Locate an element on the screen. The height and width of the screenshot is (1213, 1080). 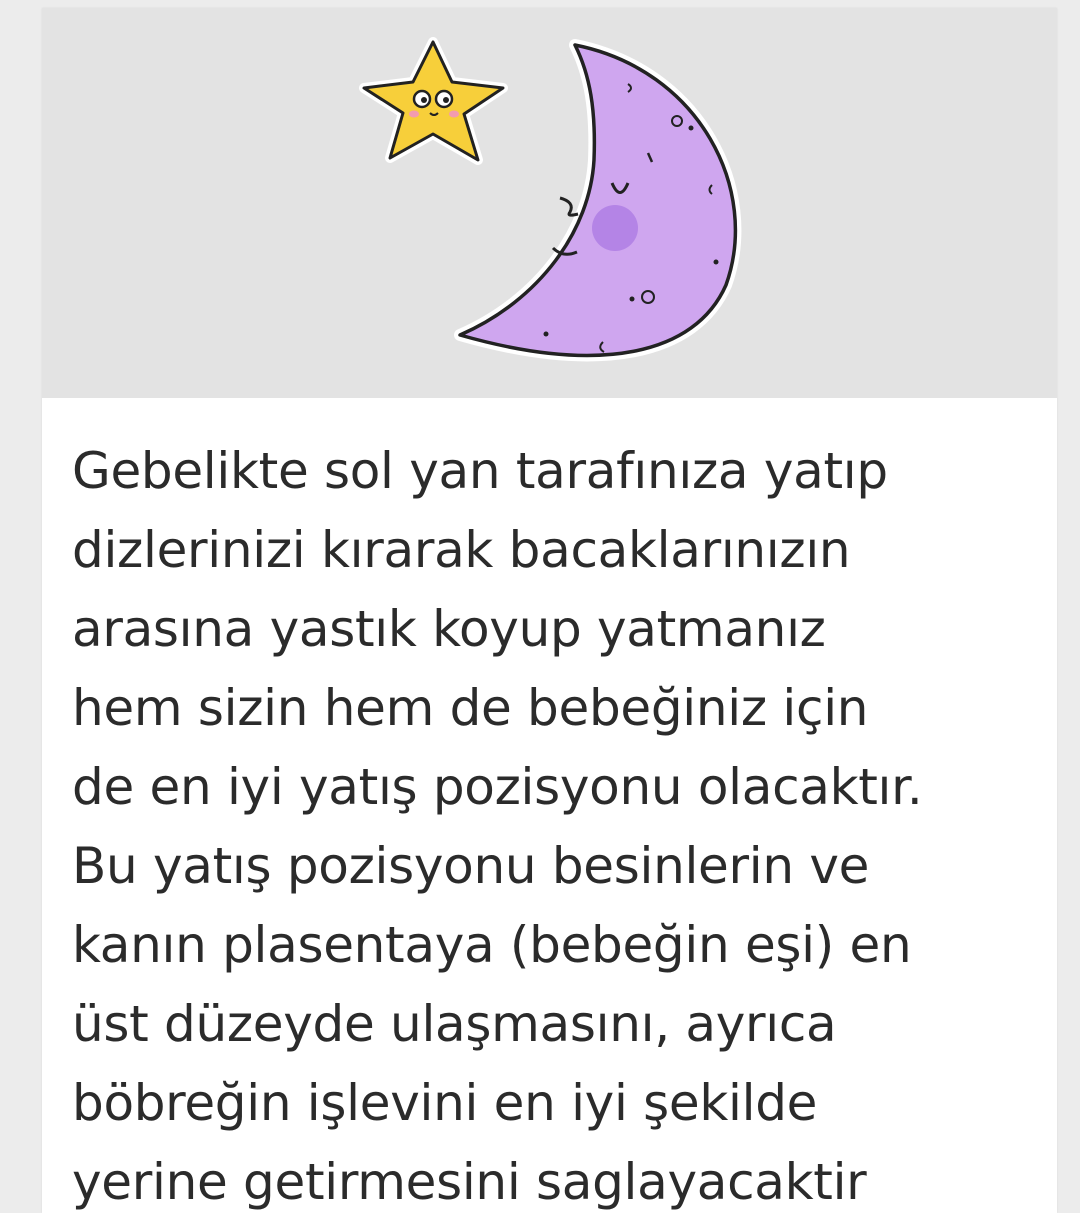
paragraph-line: Bu yatış pozisyonu besinlerin ve is located at coordinates (471, 866).